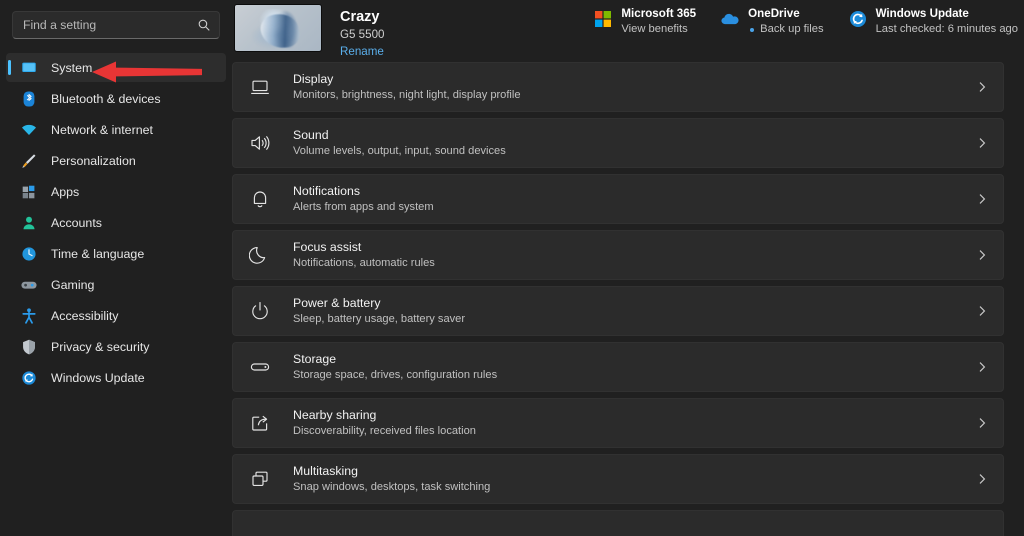  I want to click on account-icon, so click(29, 223).